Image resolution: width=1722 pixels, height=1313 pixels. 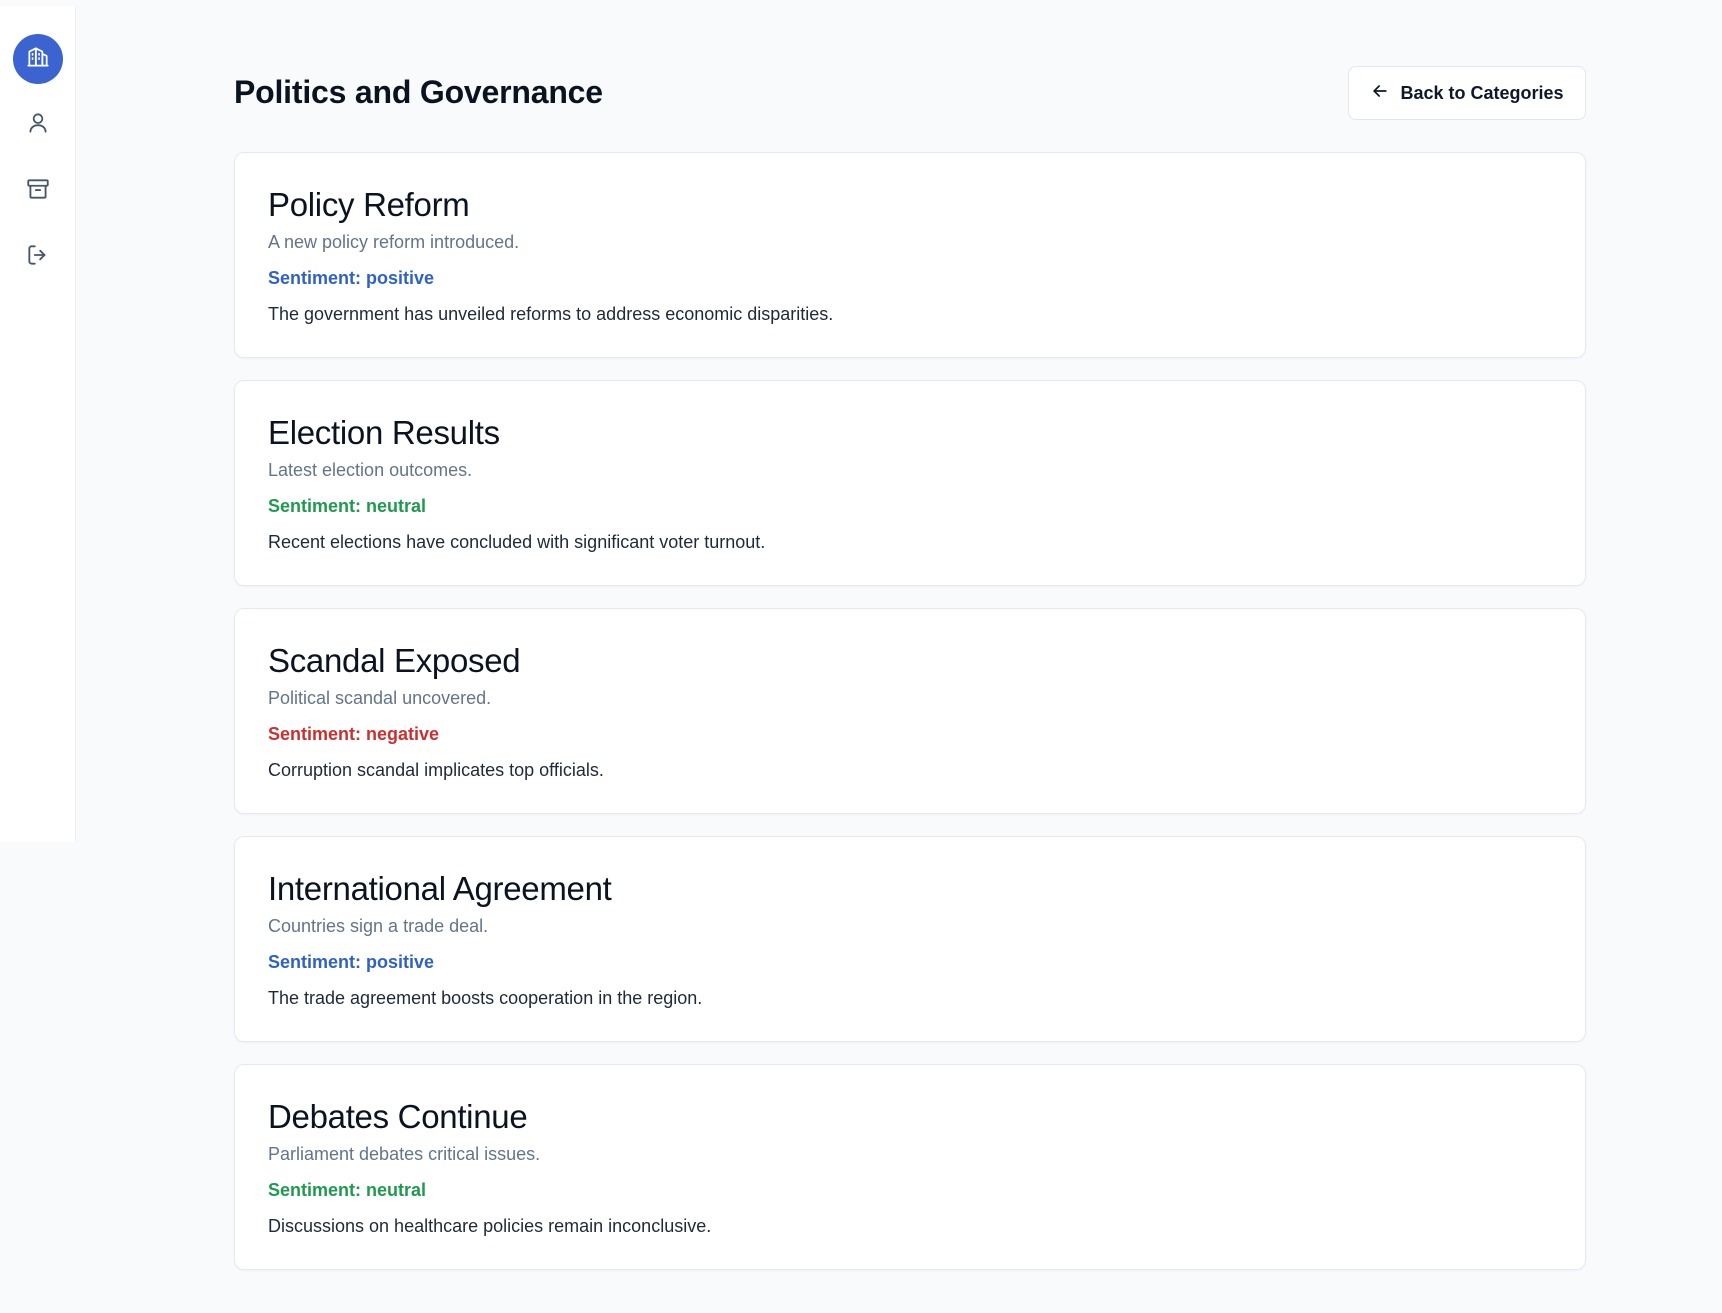 I want to click on article-title: International Agreement, so click(x=440, y=888).